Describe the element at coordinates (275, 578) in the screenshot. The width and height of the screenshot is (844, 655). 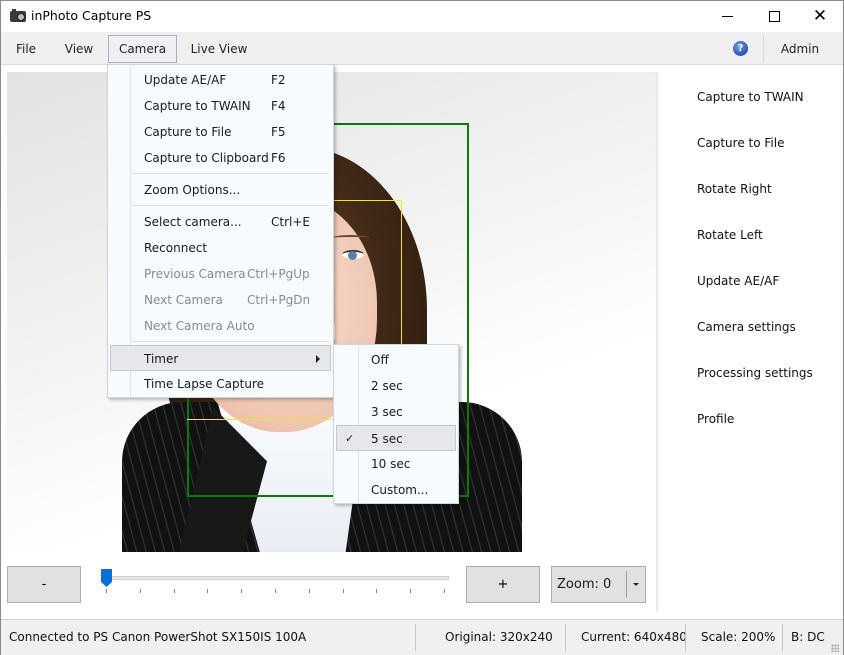
I see `slider-track` at that location.